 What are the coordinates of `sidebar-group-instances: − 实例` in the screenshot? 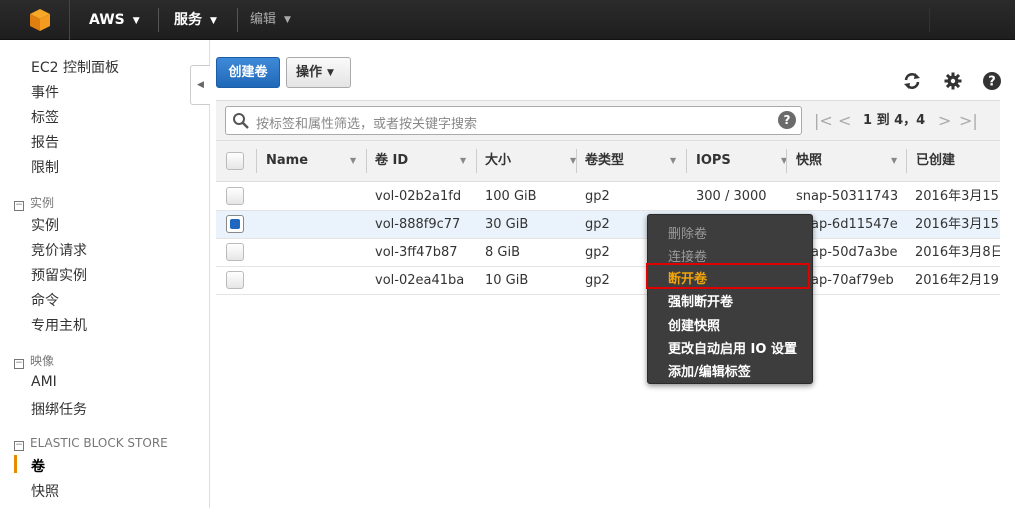 It's located at (34, 202).